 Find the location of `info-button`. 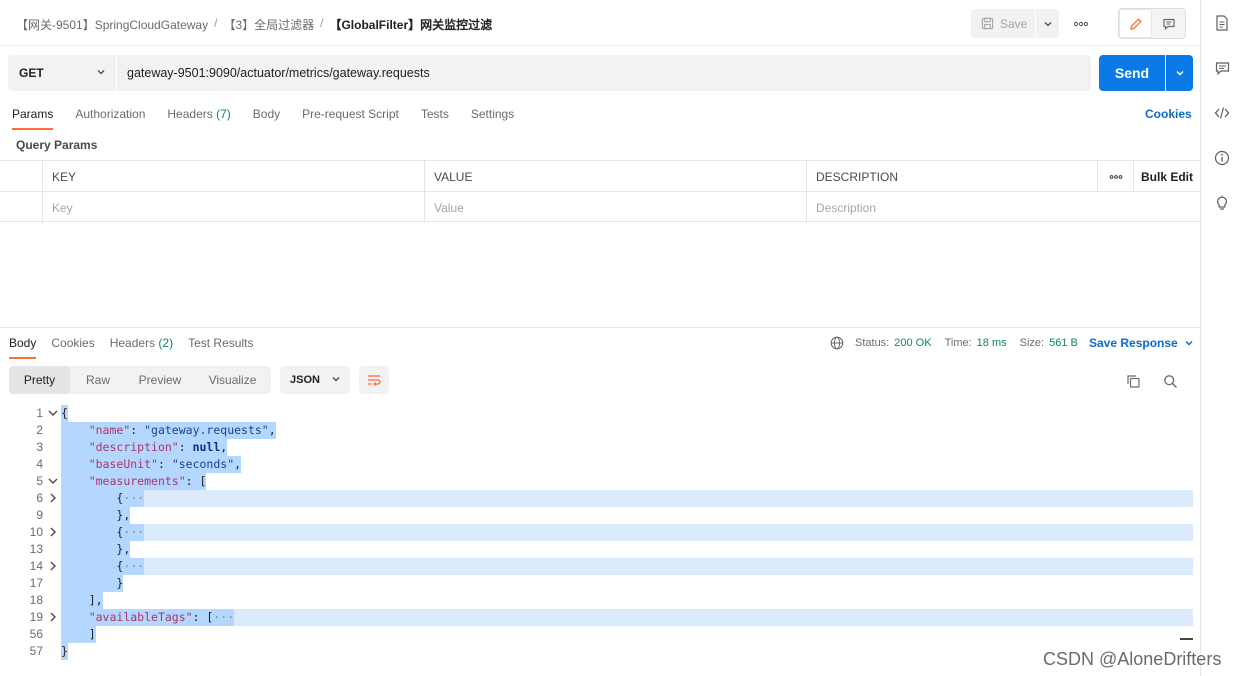

info-button is located at coordinates (1222, 158).